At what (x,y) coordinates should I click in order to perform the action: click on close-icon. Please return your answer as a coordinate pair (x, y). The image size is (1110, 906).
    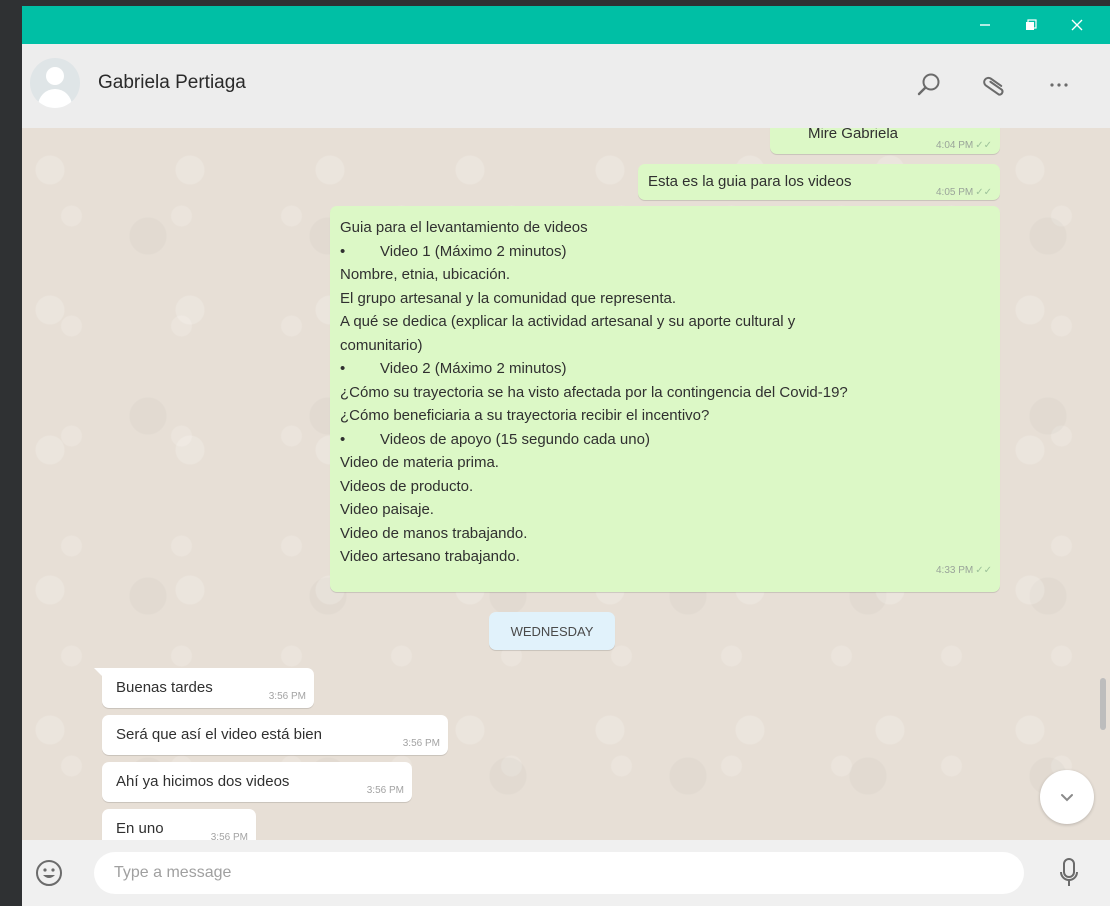
    Looking at the image, I should click on (1077, 25).